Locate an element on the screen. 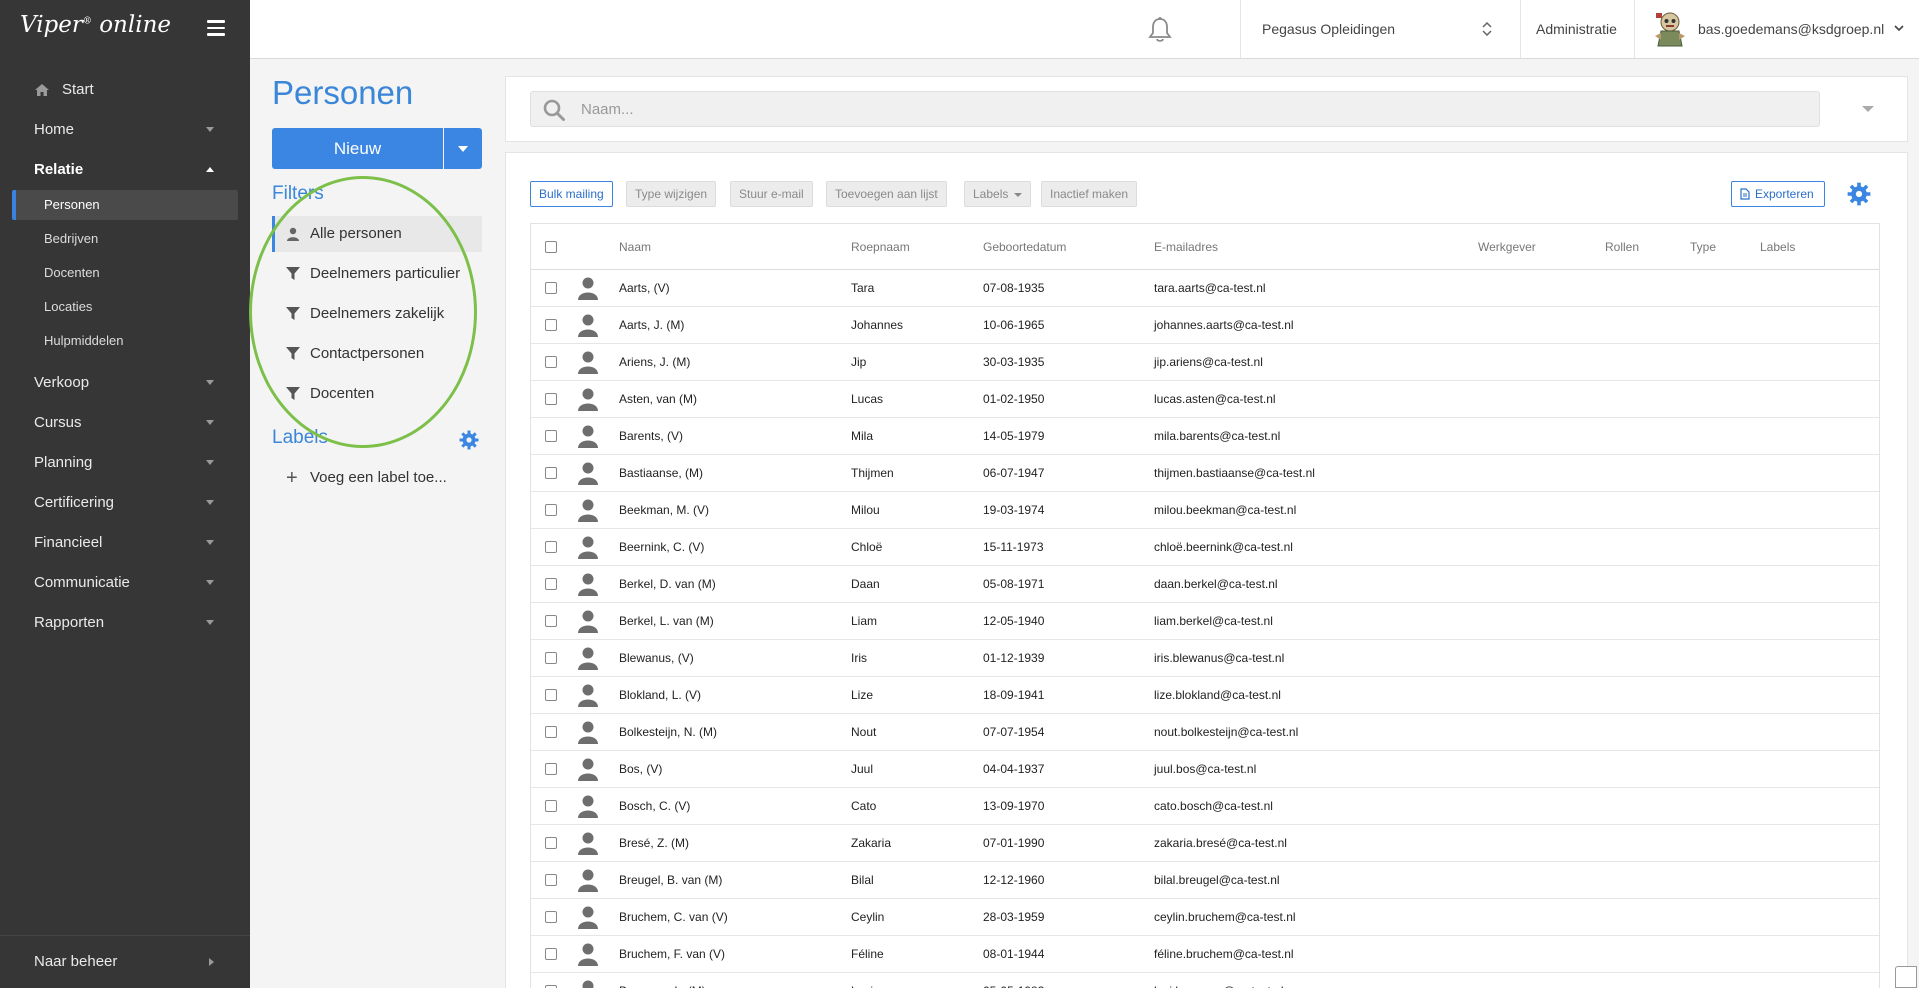 The height and width of the screenshot is (988, 1919). labels-dropdown-button: Labels is located at coordinates (998, 194).